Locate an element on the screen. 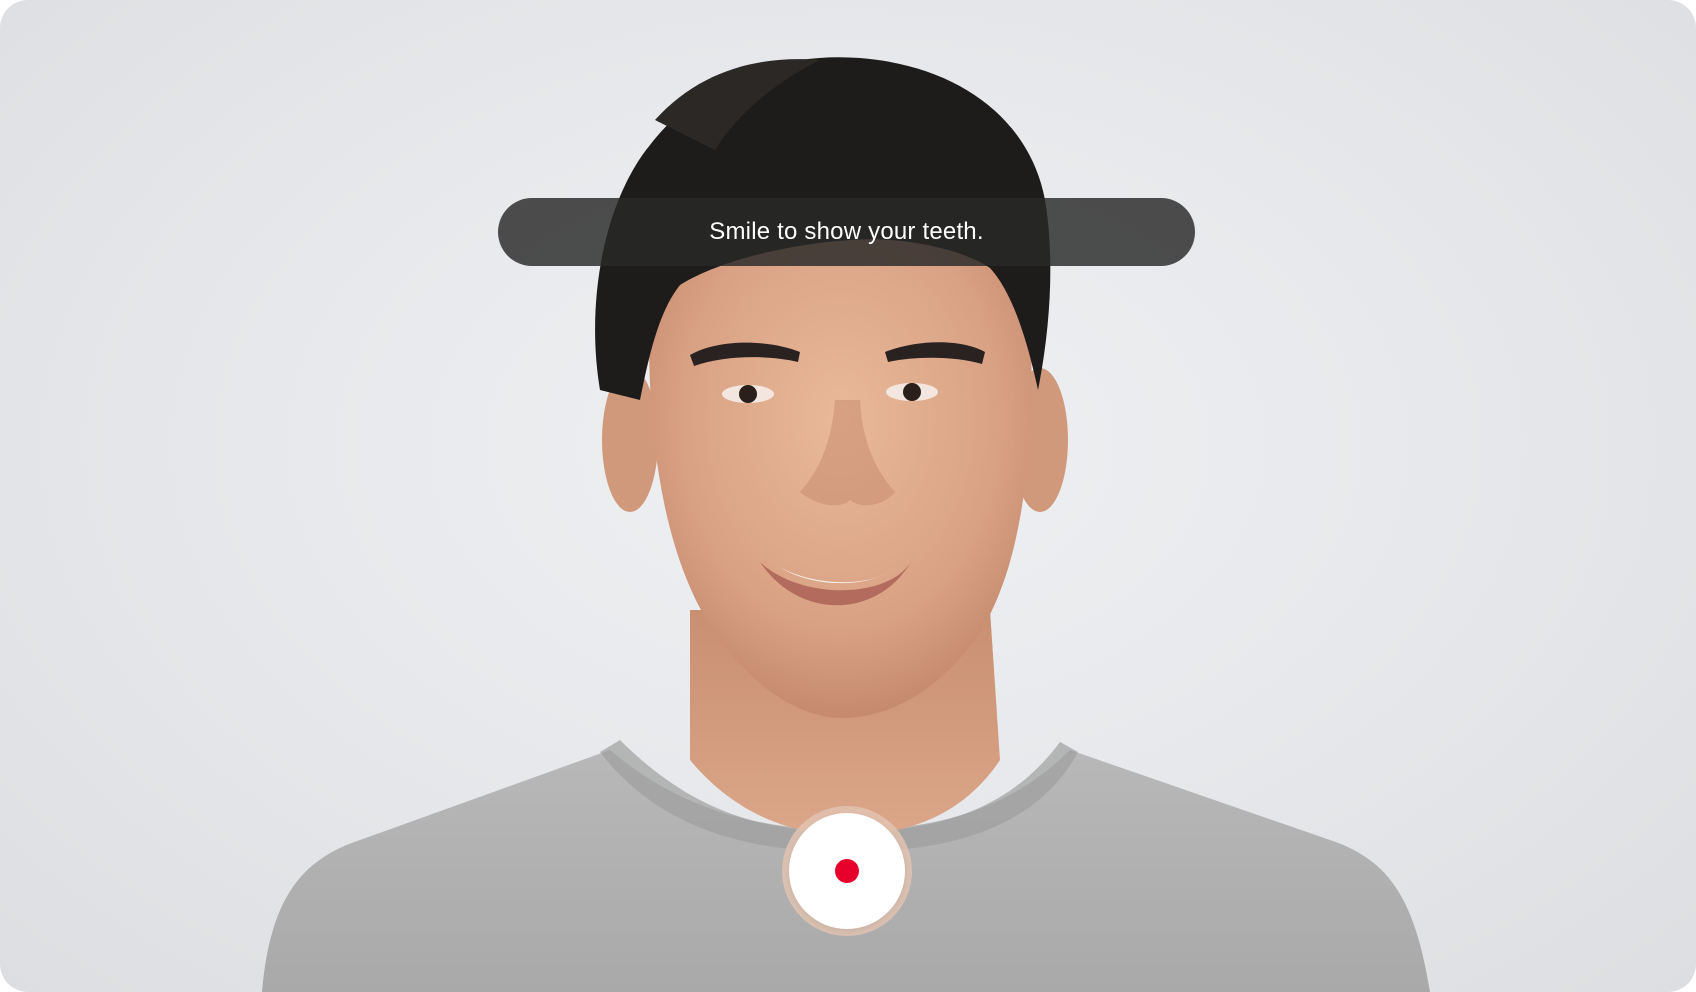 Image resolution: width=1696 pixels, height=992 pixels. instruction-banner: Smile to show your teeth. is located at coordinates (846, 232).